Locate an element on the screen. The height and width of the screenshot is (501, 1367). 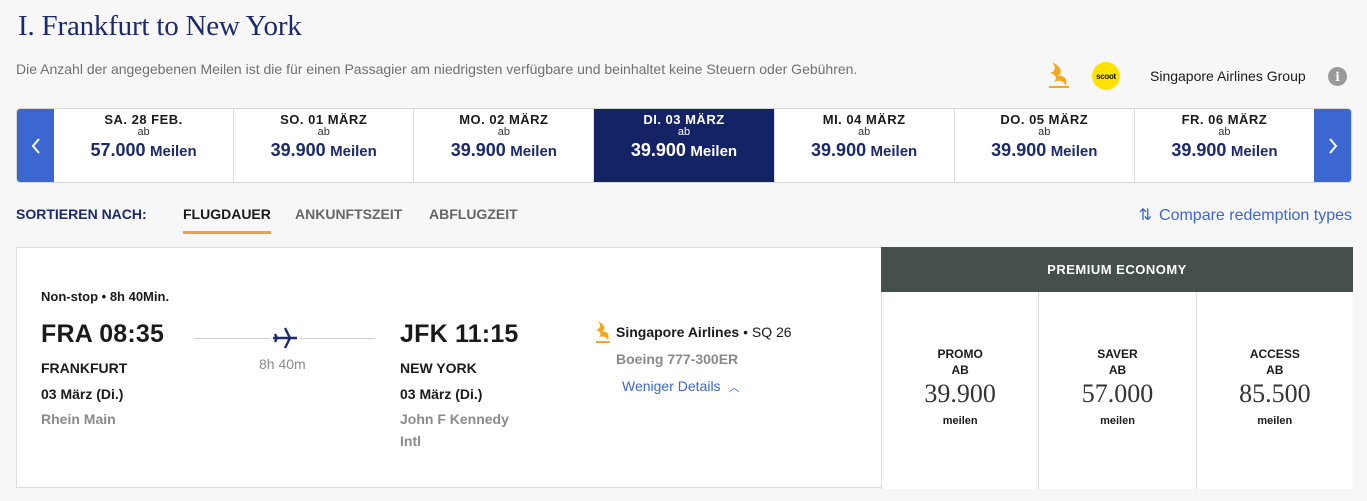
fare-option-saver: SAVER AB 57.000 meilen is located at coordinates (1118, 390).